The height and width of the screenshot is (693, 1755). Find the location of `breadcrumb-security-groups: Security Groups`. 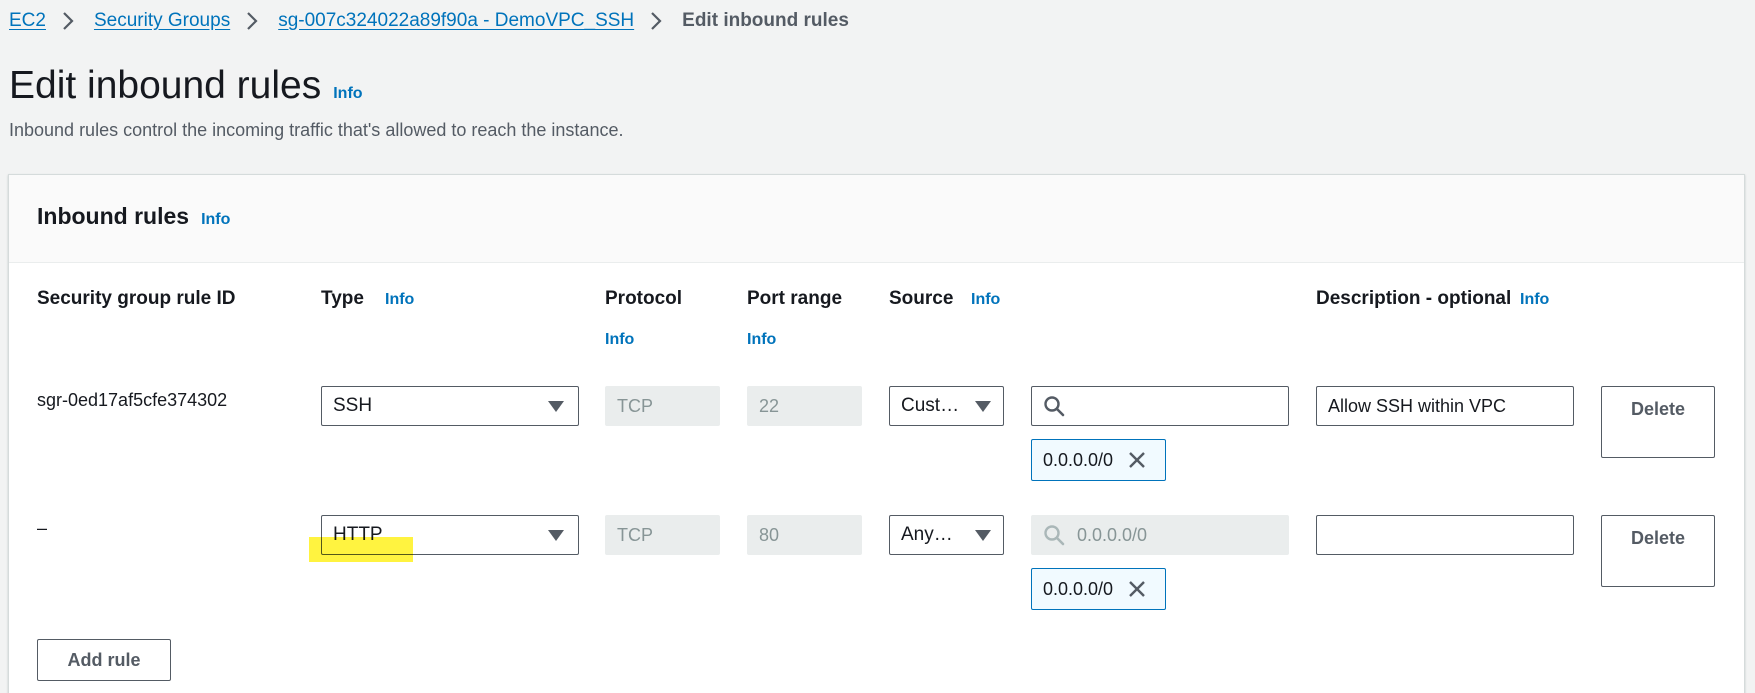

breadcrumb-security-groups: Security Groups is located at coordinates (162, 21).